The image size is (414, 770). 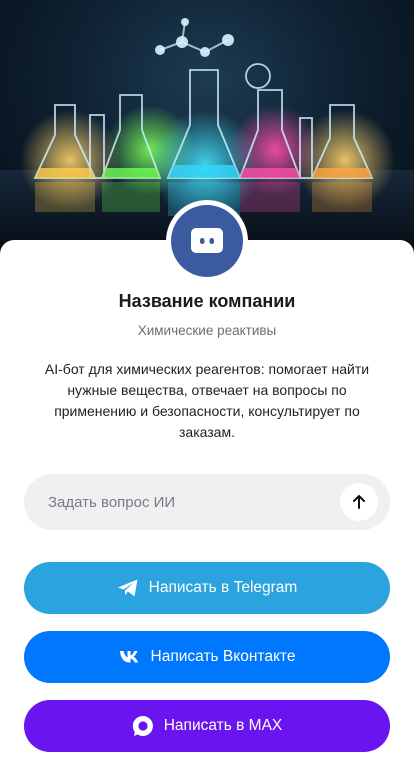 What do you see at coordinates (223, 656) in the screenshot?
I see `vk-button-label: Написать Вконтакте` at bounding box center [223, 656].